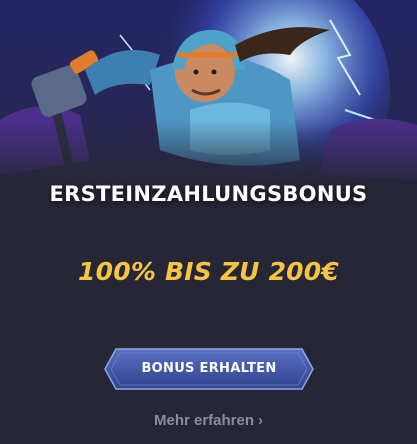 This screenshot has width=417, height=444. Describe the element at coordinates (204, 420) in the screenshot. I see `learn-more-label: Mehr erfahren` at that location.